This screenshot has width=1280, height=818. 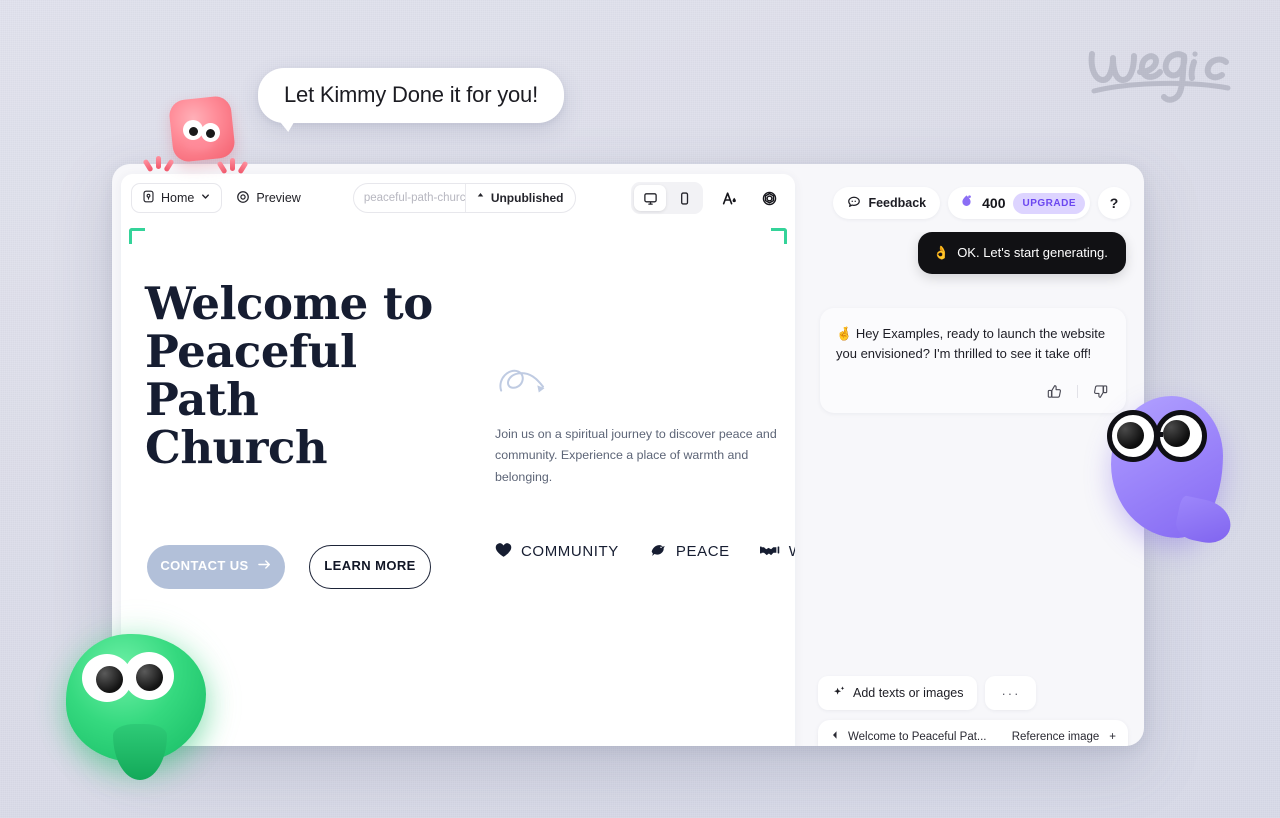 I want to click on feature-item: WE, so click(x=777, y=552).